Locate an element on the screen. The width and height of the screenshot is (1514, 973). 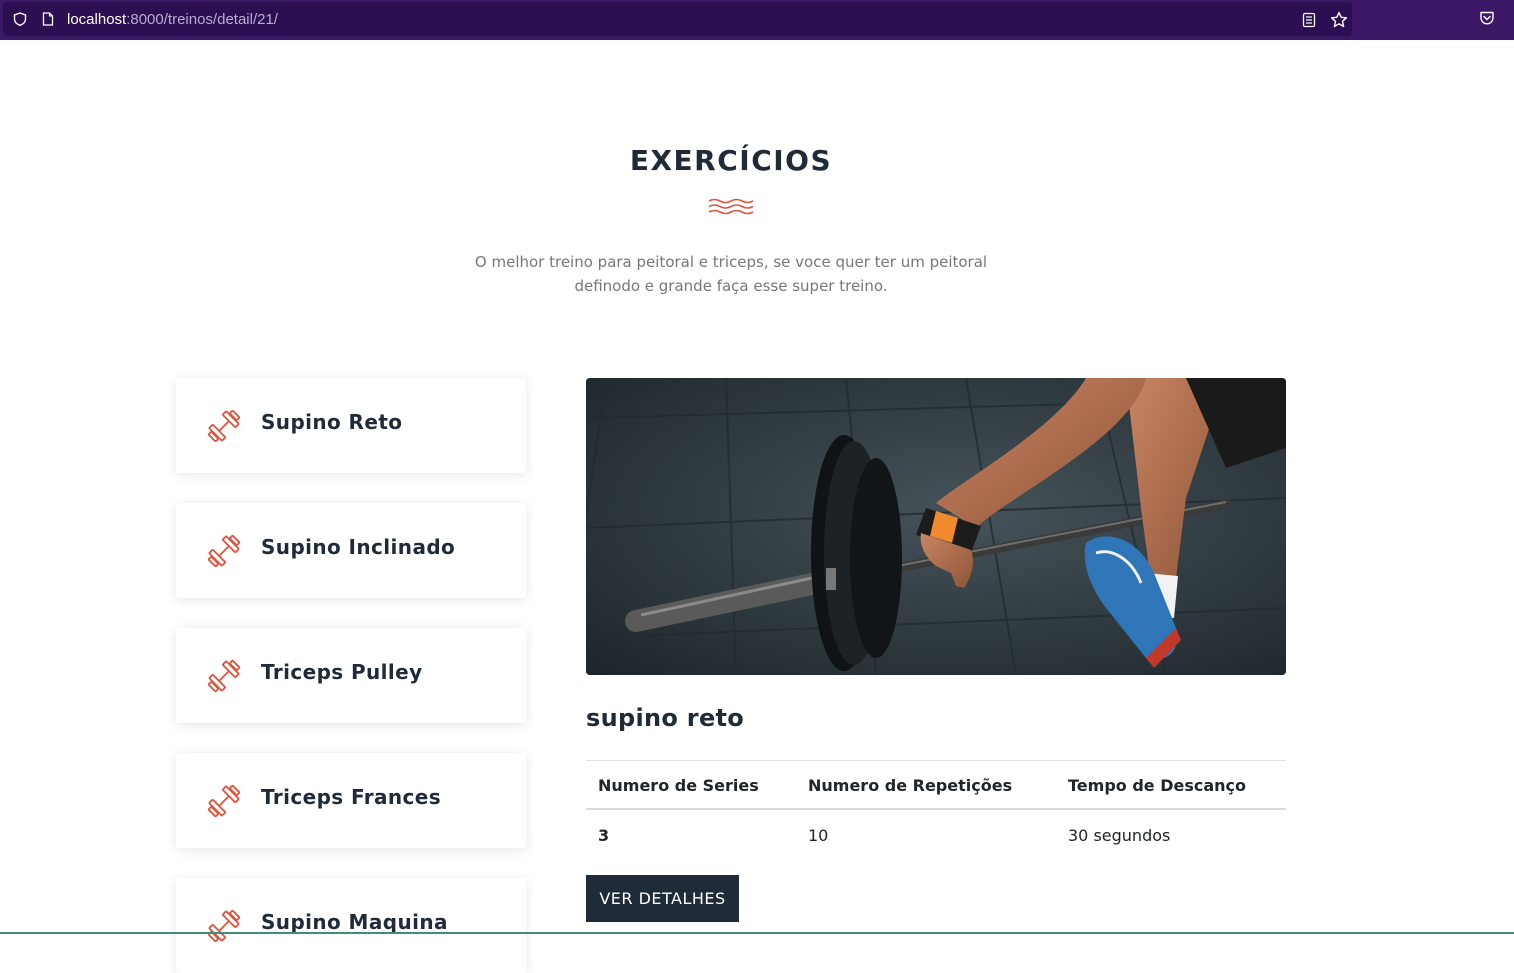
exercise-label: Supino Inclinado is located at coordinates (358, 547).